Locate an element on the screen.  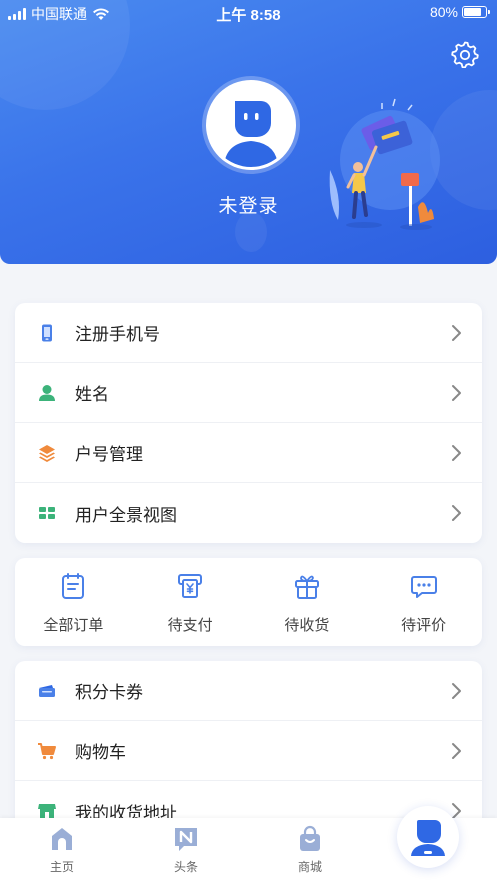
battery-icon is located at coordinates (476, 12).